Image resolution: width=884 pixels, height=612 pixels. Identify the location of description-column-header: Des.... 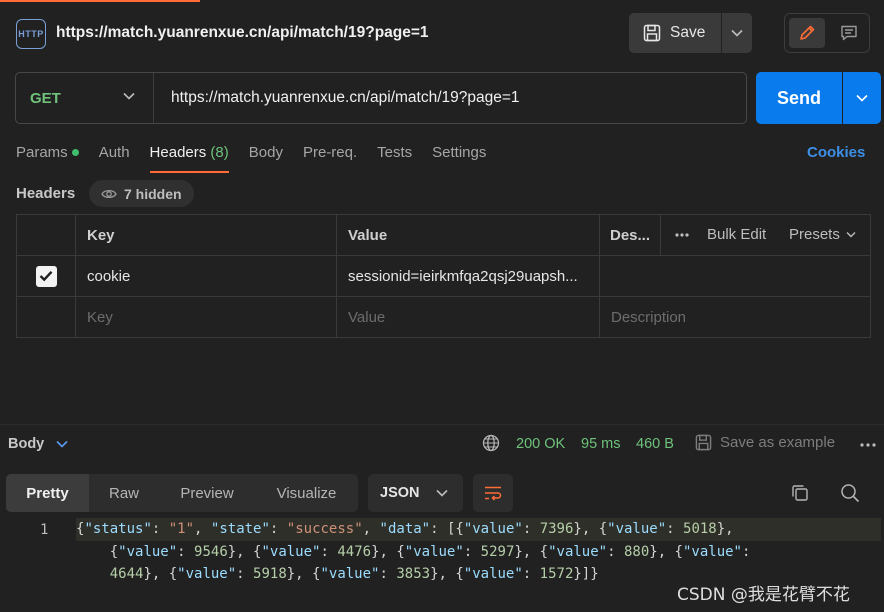
(630, 235).